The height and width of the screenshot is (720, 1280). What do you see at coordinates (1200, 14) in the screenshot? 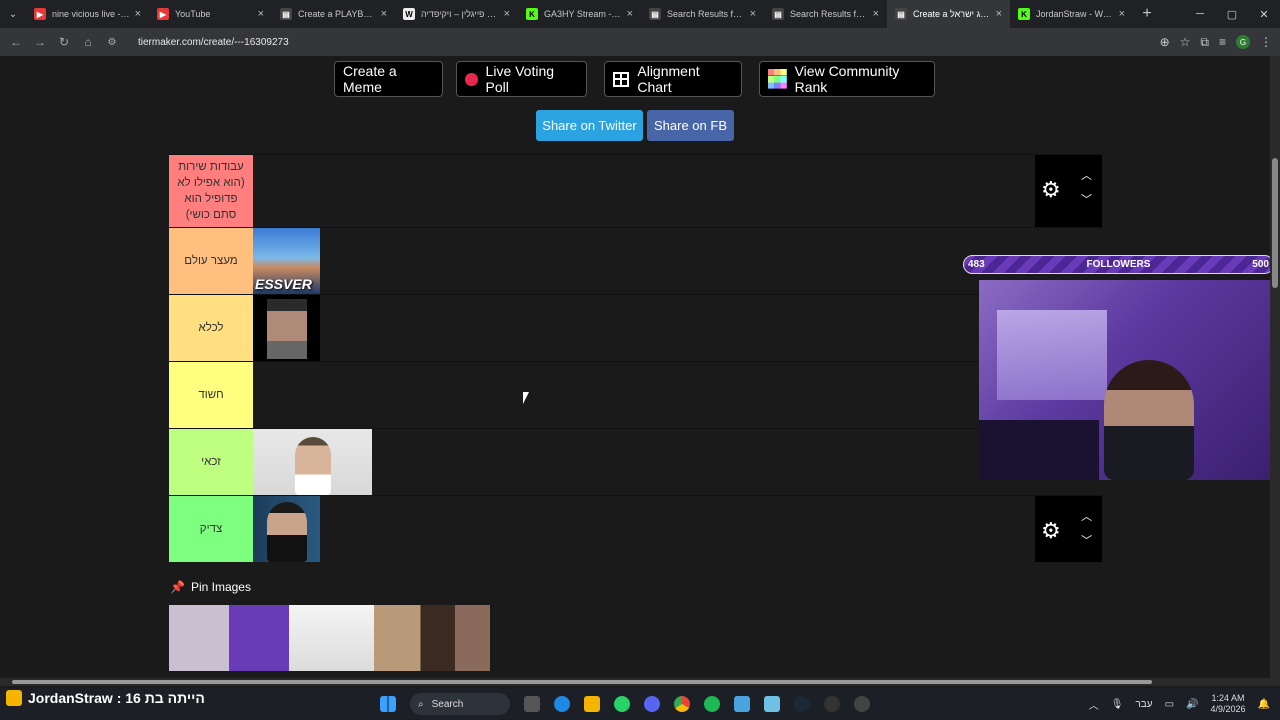
I see `minimize-button: ─` at bounding box center [1200, 14].